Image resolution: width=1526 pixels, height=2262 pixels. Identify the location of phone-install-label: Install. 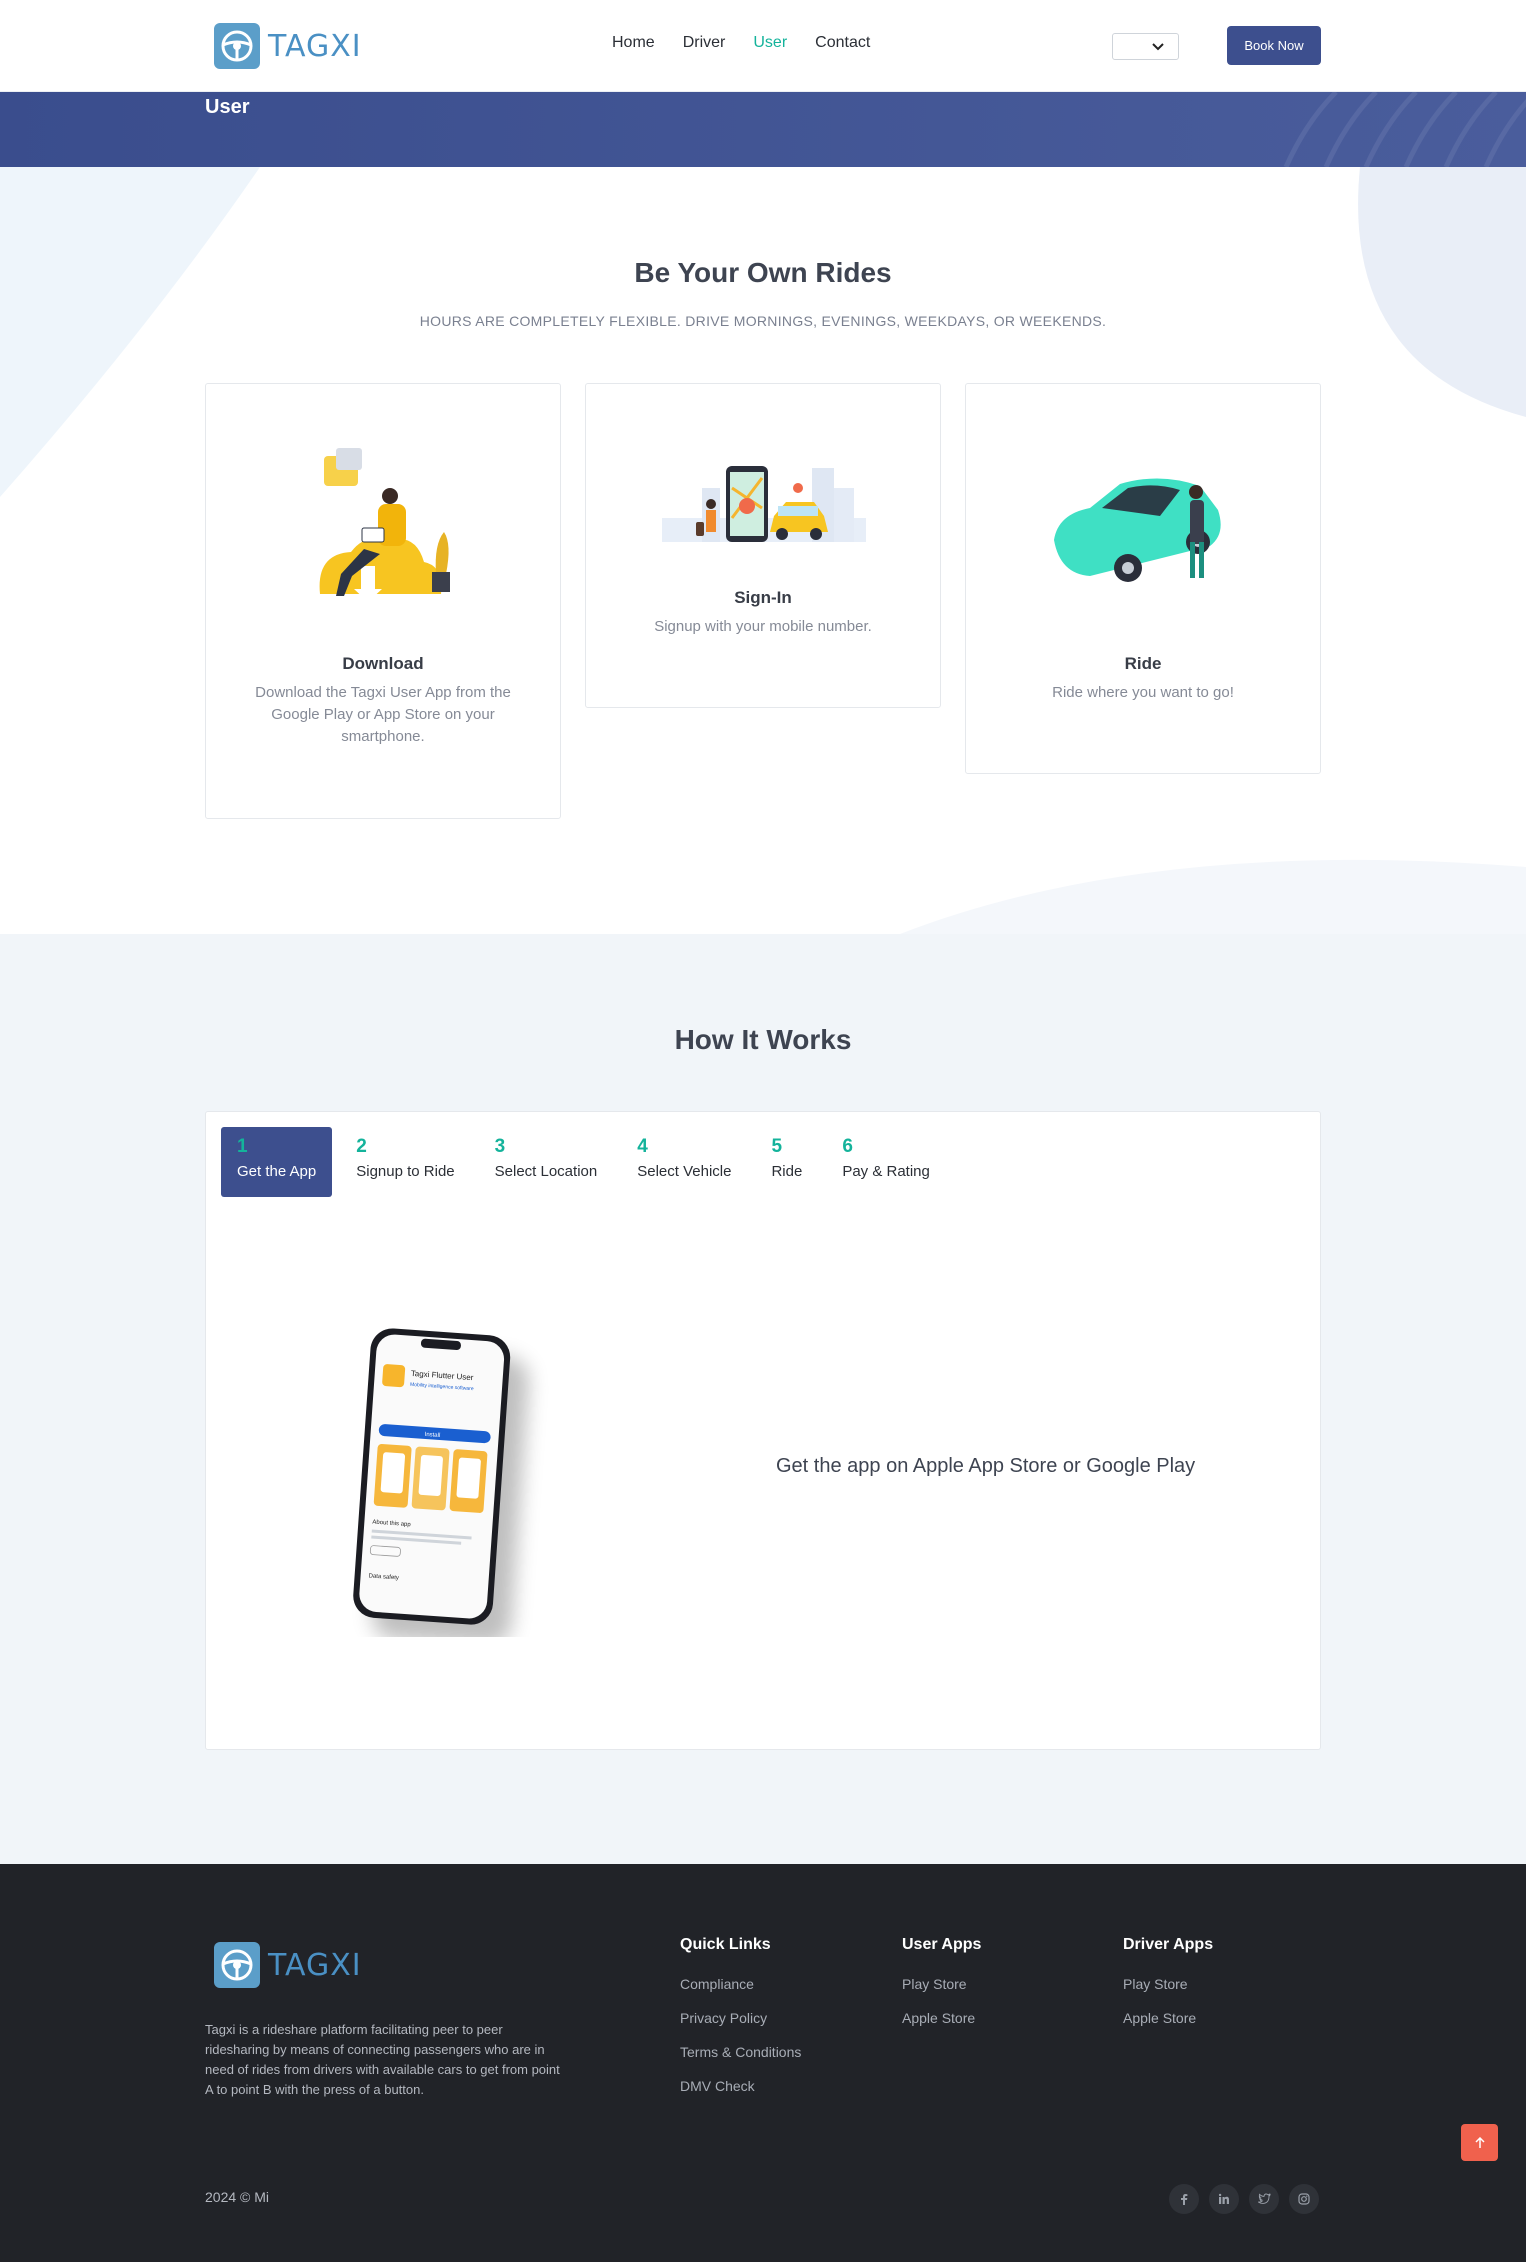
(432, 1435).